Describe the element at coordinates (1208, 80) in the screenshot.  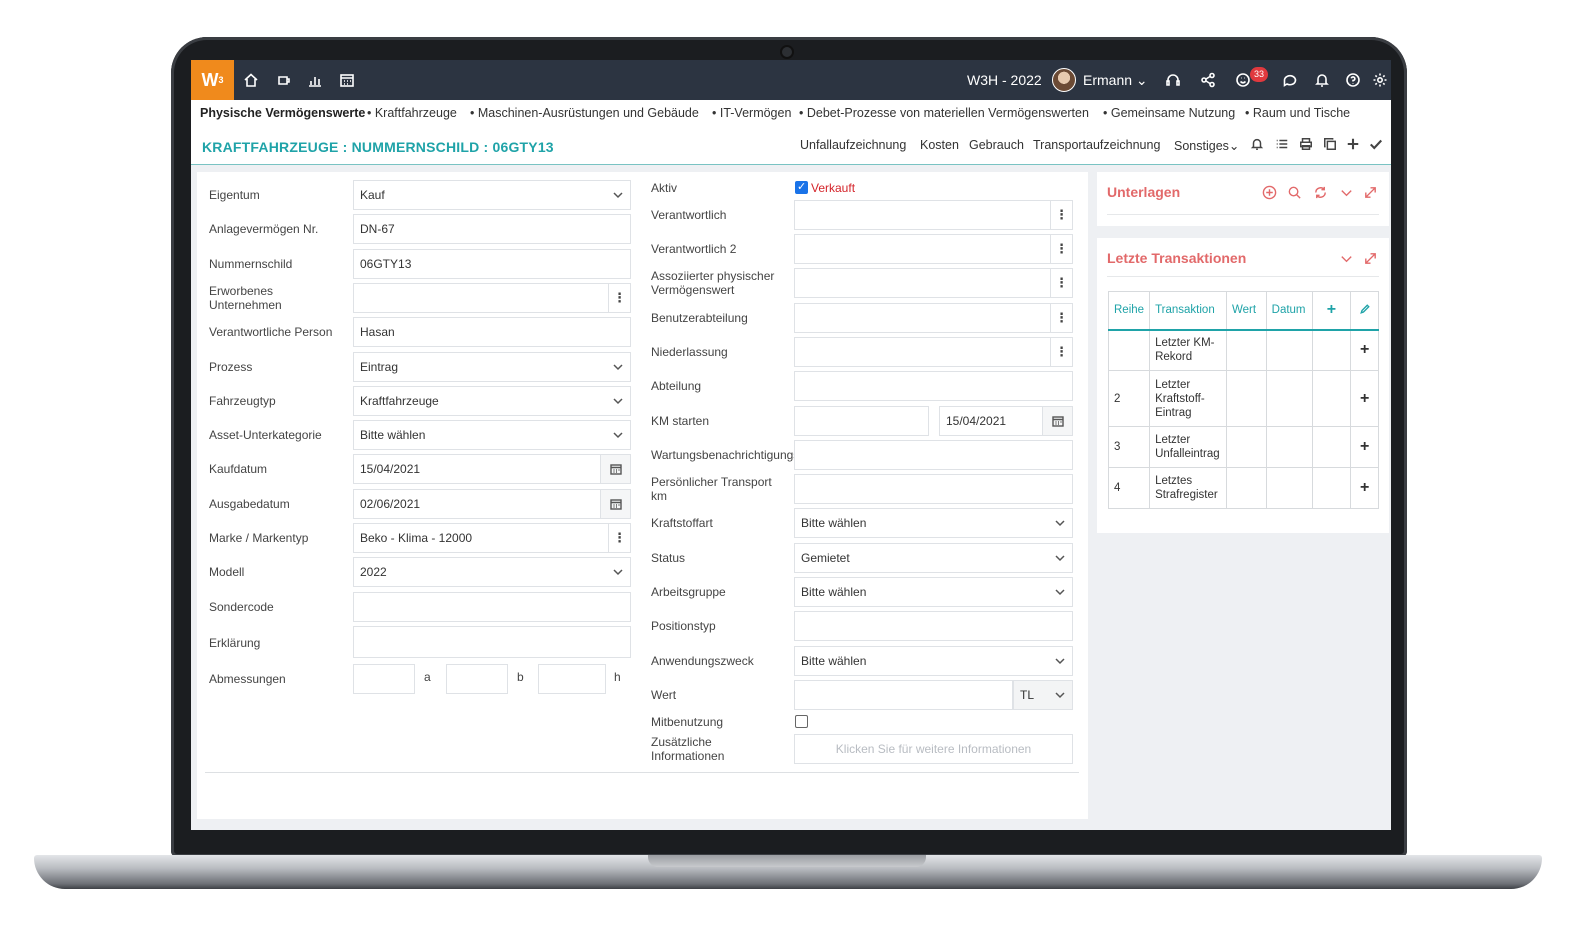
I see `share-icon` at that location.